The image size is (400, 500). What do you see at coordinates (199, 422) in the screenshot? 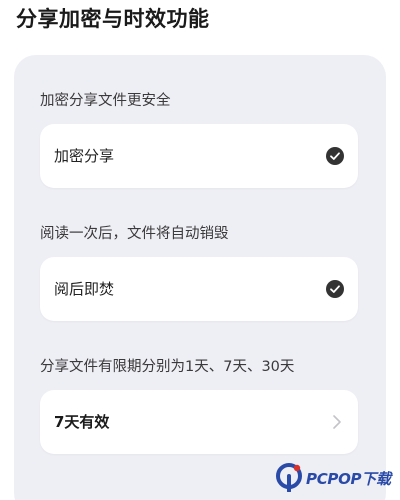
I see `option-validity-period: 7天有效` at bounding box center [199, 422].